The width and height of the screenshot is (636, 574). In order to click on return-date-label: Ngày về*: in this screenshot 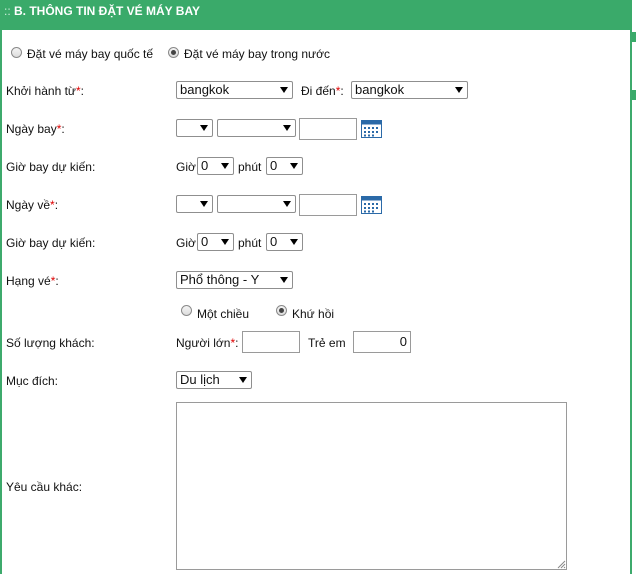, I will do `click(32, 205)`.